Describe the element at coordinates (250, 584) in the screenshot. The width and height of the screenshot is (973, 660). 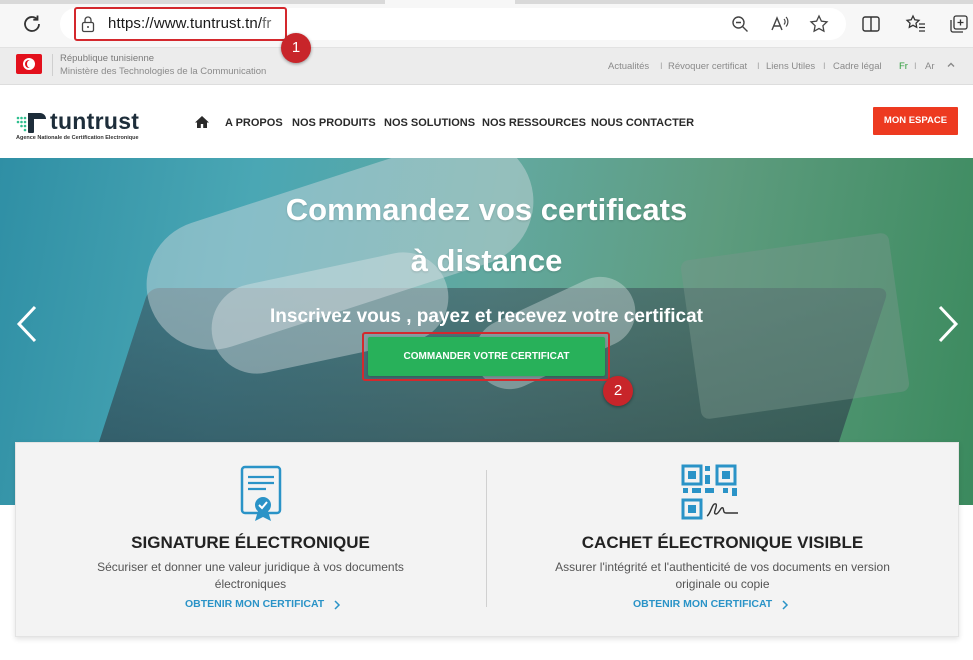
I see `signature-card-desc-line2: électroniques` at that location.